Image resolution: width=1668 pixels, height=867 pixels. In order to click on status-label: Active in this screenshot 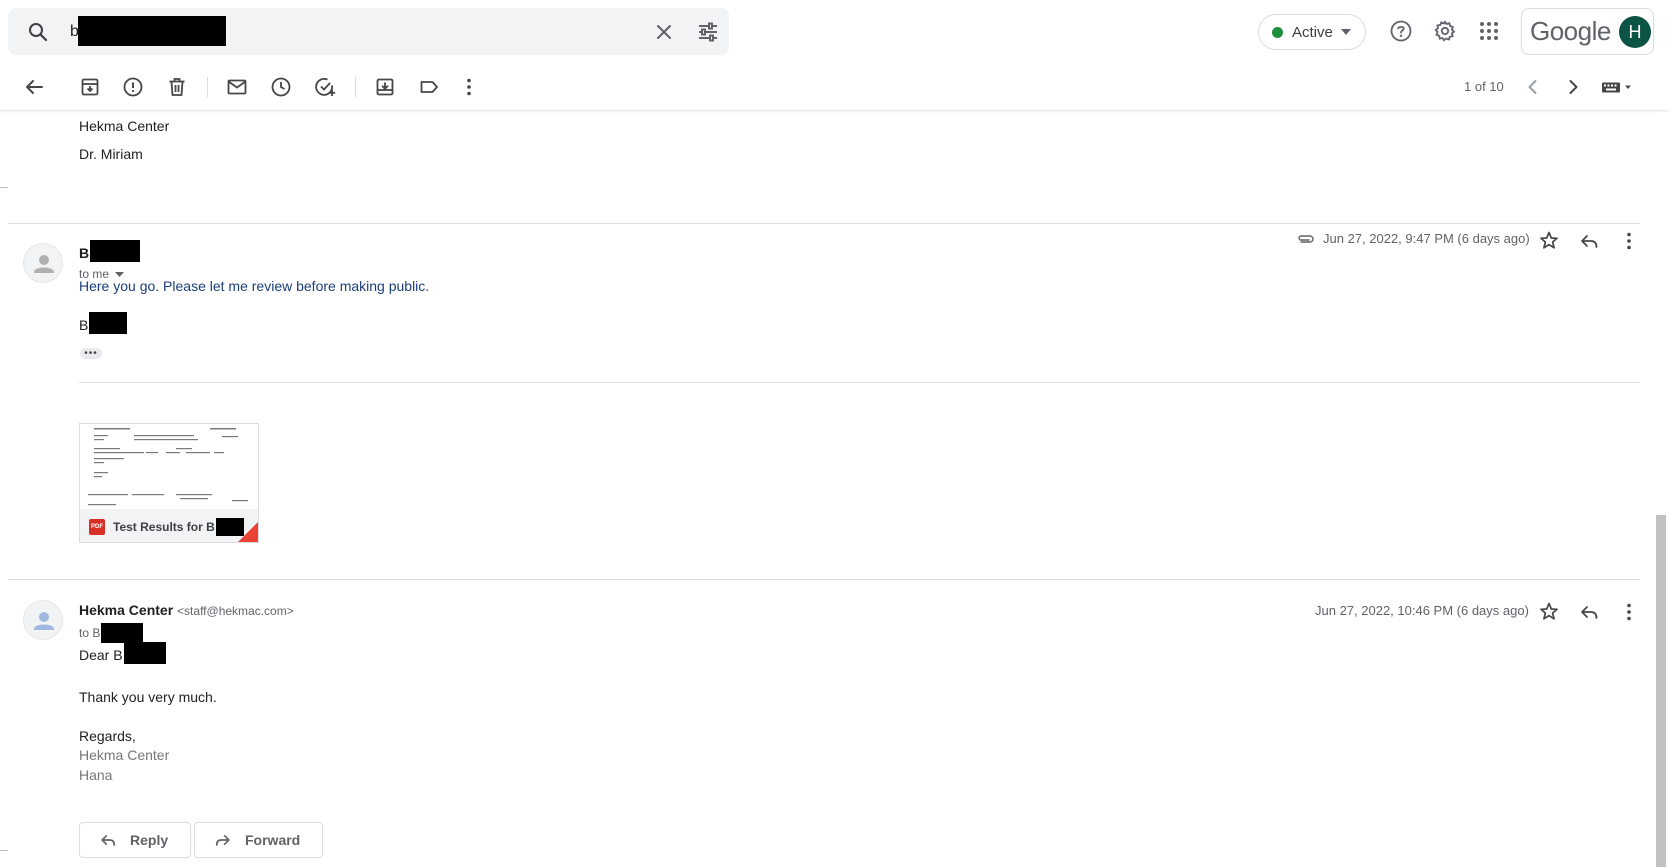, I will do `click(1312, 32)`.